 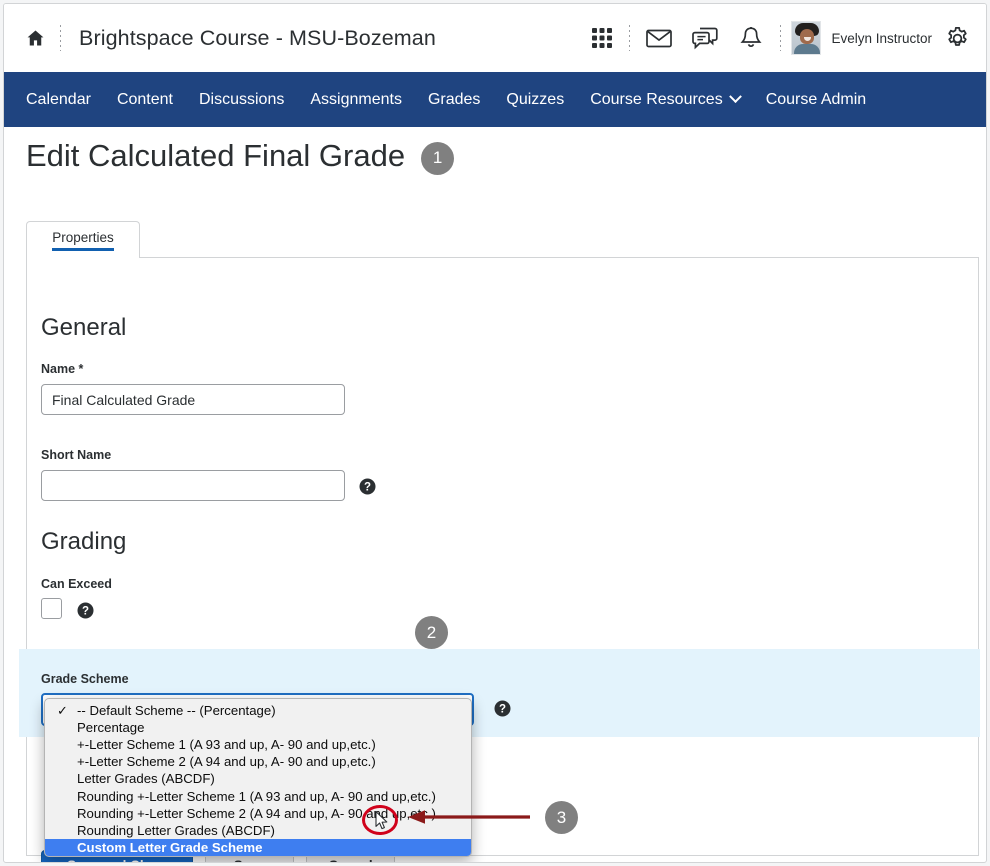 I want to click on header-actions: Evelyn Instructor, so click(x=782, y=38).